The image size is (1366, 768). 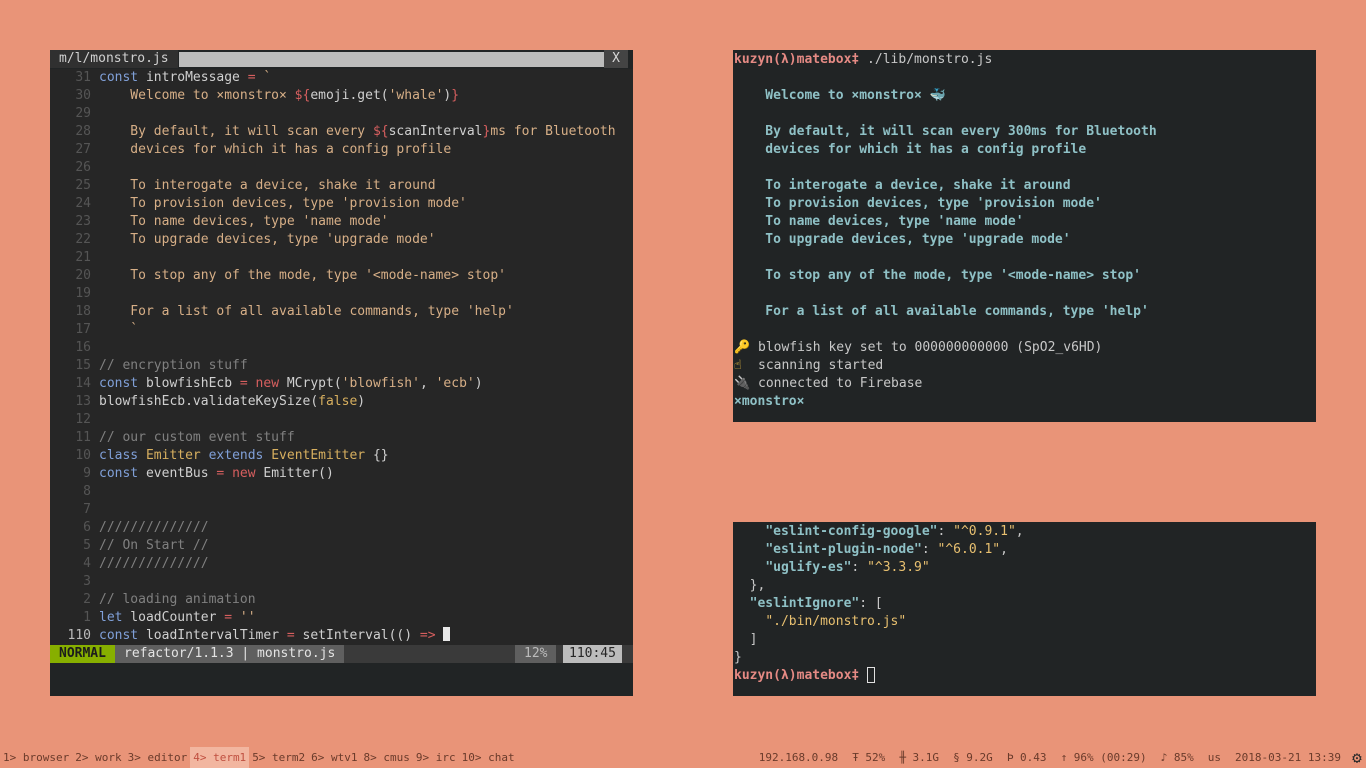 What do you see at coordinates (263, 185) in the screenshot?
I see `code-text: To interogate a device, shake it around` at bounding box center [263, 185].